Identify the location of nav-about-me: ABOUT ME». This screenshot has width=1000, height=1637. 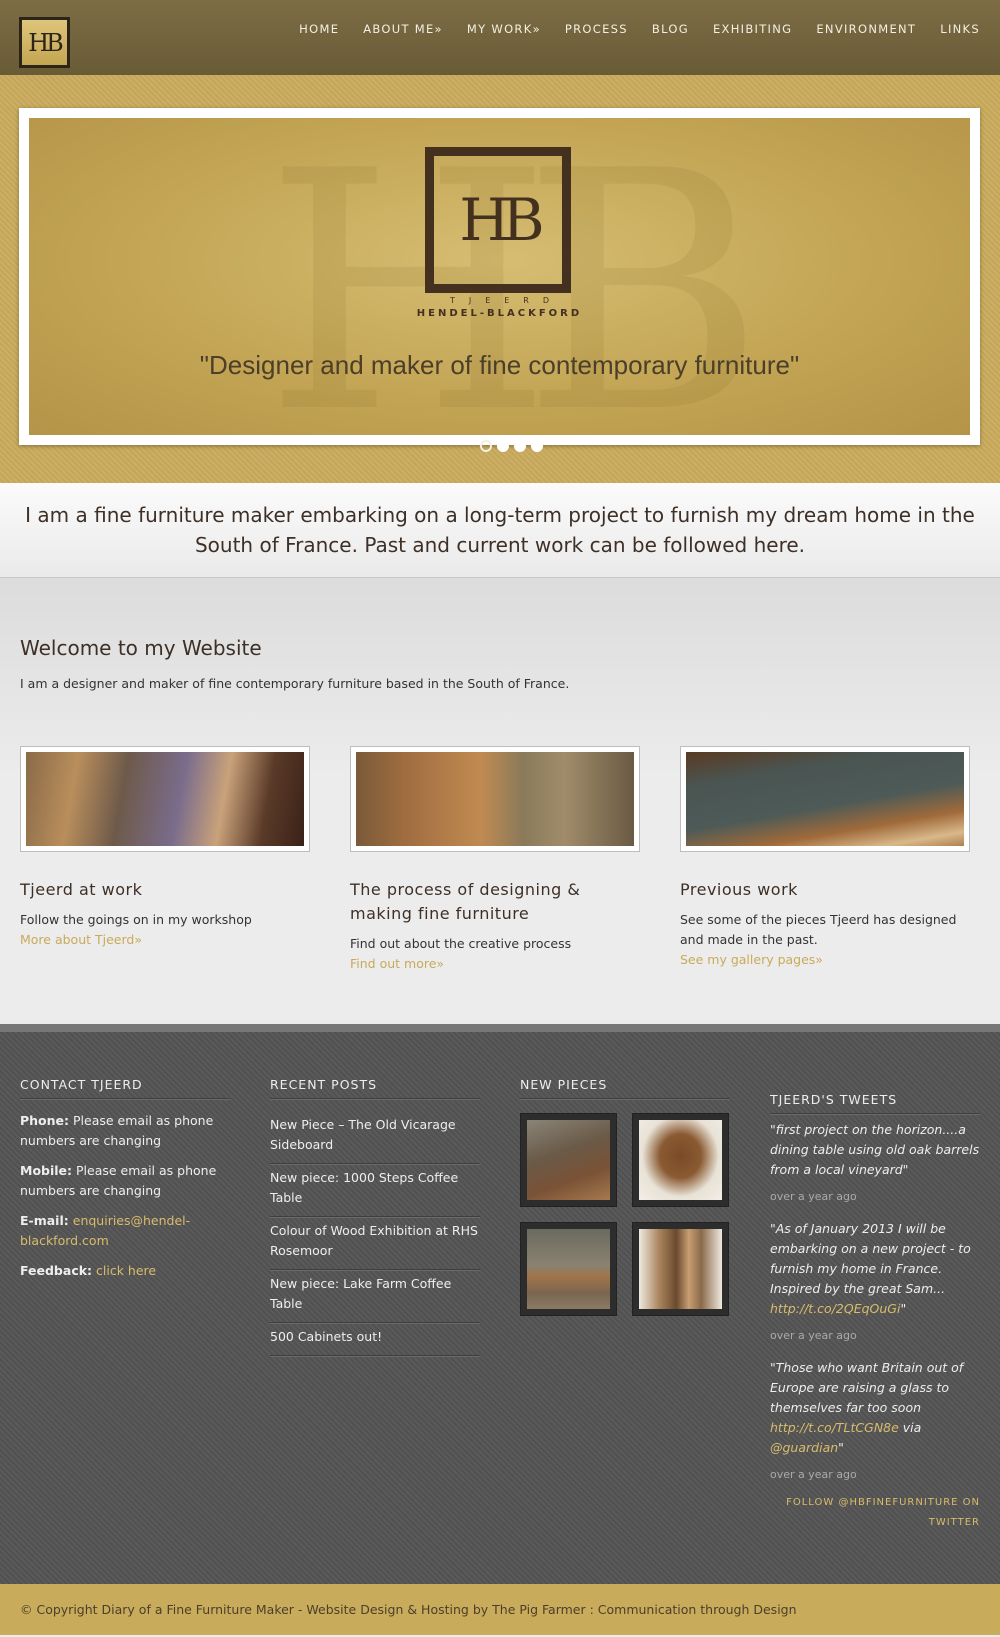
(403, 29).